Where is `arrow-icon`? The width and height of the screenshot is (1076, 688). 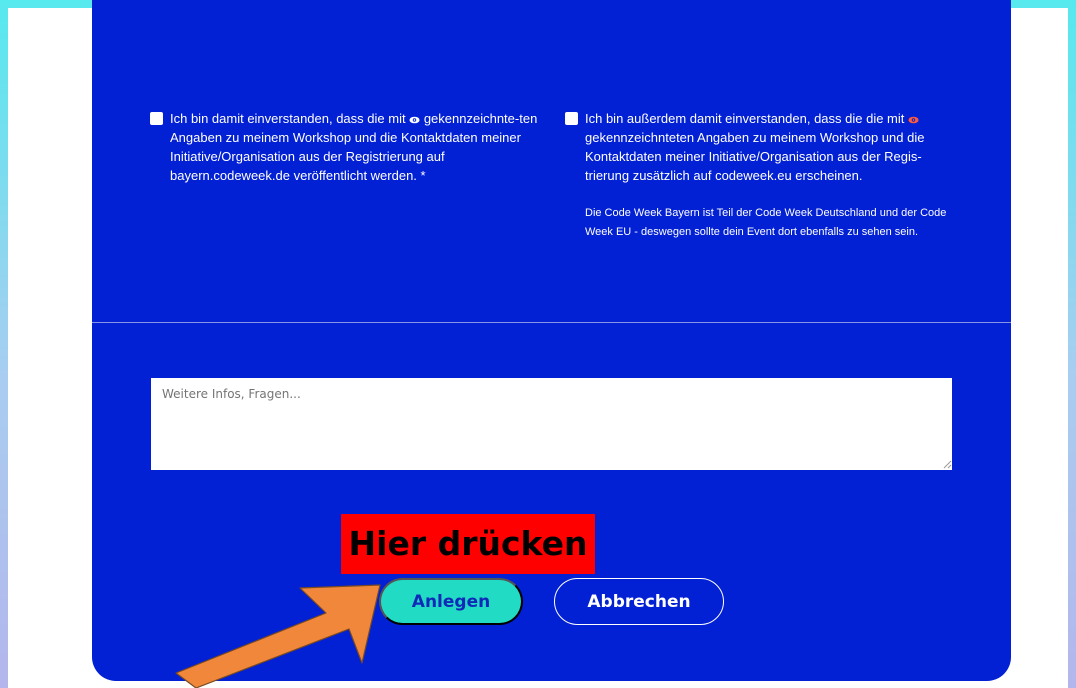 arrow-icon is located at coordinates (278, 636).